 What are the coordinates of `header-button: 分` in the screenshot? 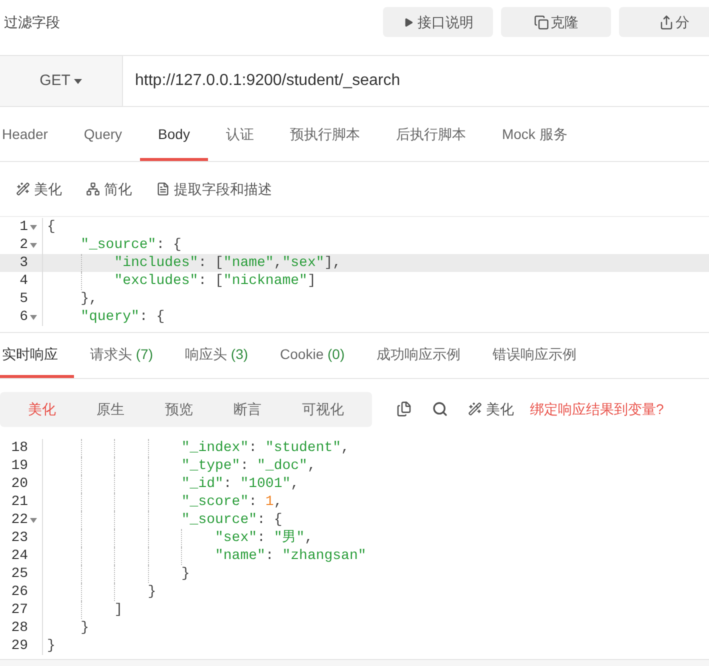 It's located at (664, 22).